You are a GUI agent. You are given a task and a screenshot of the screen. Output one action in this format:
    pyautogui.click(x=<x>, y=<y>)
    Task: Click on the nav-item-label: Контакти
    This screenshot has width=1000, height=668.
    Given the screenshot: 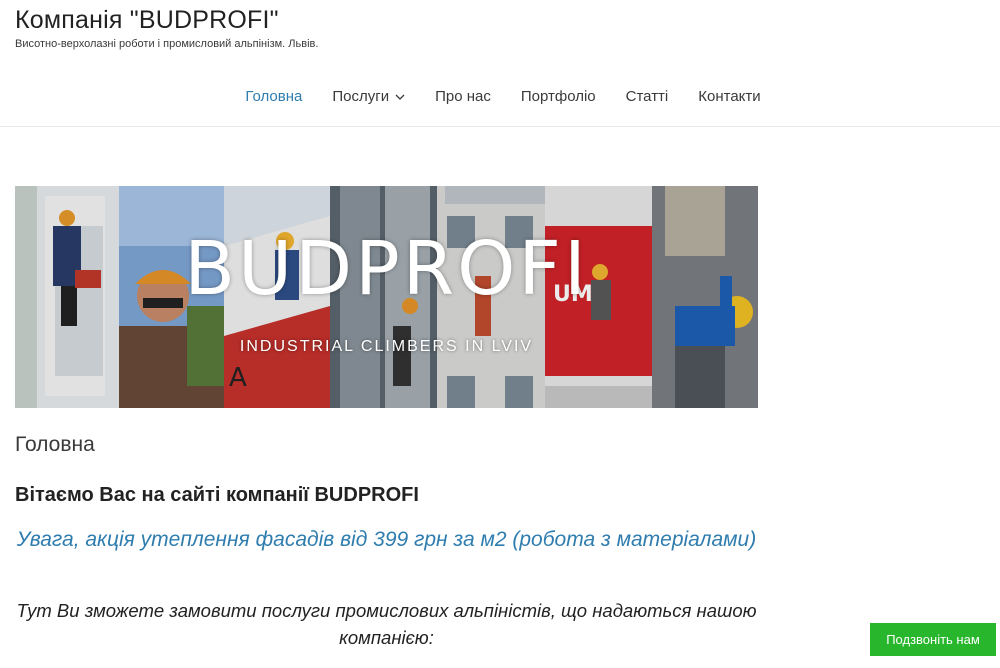 What is the action you would take?
    pyautogui.click(x=729, y=96)
    